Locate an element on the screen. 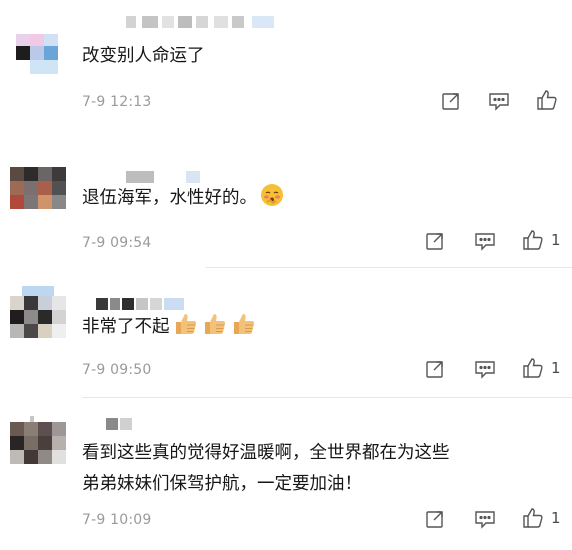 The width and height of the screenshot is (572, 550). comment-timestamp: 7-9 12:13 is located at coordinates (117, 102).